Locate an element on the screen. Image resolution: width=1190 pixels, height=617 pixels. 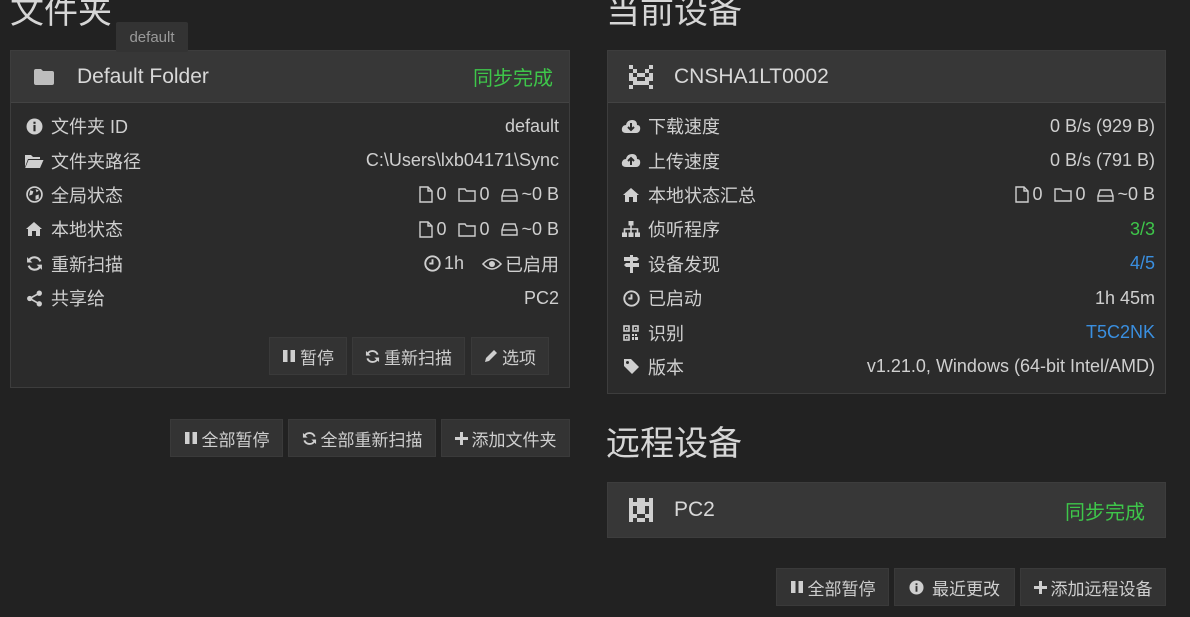
row-label: 共享给 is located at coordinates (78, 299).